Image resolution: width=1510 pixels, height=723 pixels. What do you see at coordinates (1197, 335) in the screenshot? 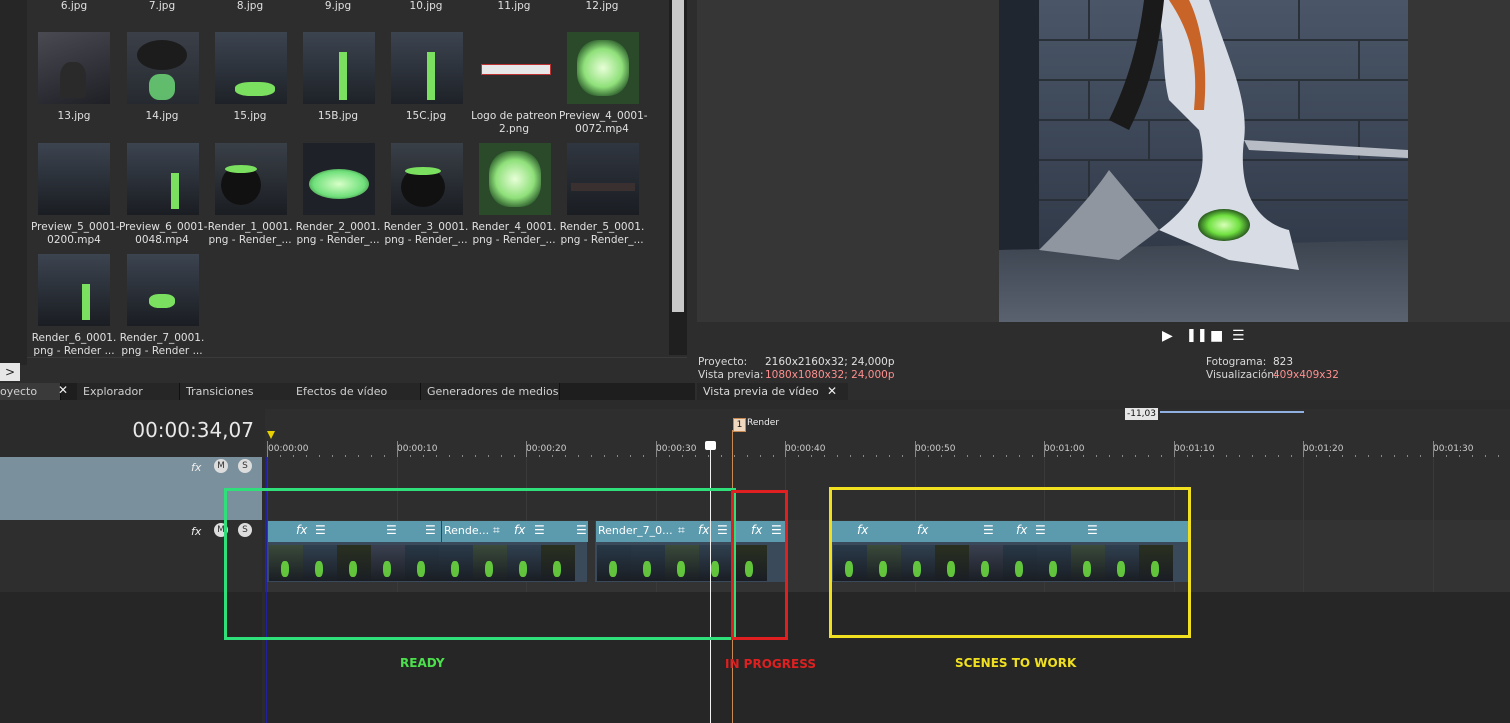
I see `pause-icon: ❚❚` at bounding box center [1197, 335].